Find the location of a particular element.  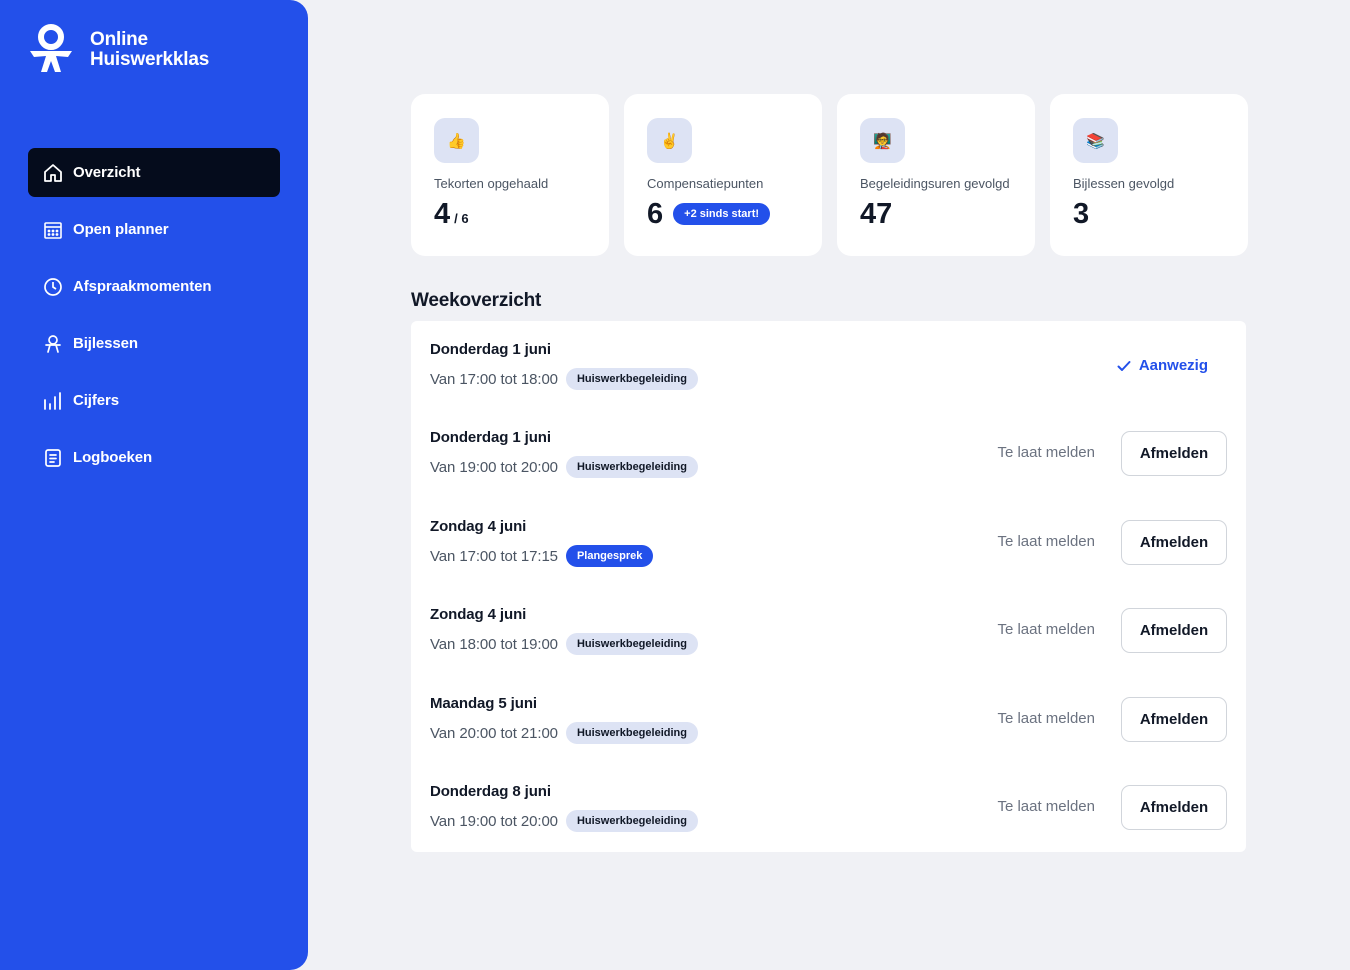

stat-label: Begeleidingsuren gevolgd is located at coordinates (935, 183).